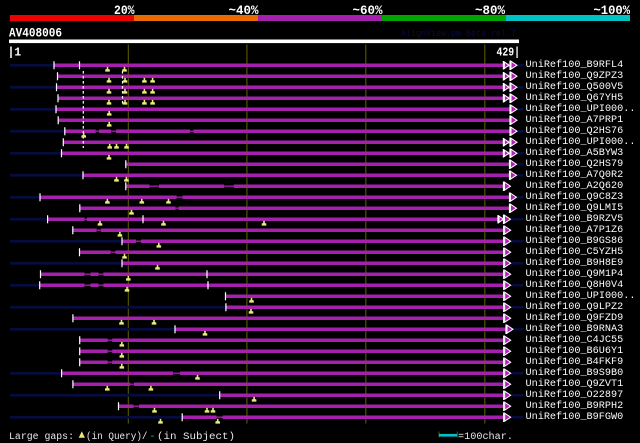 This screenshot has width=640, height=443. What do you see at coordinates (575, 76) in the screenshot?
I see `svg-text: UniRef100_Q9ZPZ3` at bounding box center [575, 76].